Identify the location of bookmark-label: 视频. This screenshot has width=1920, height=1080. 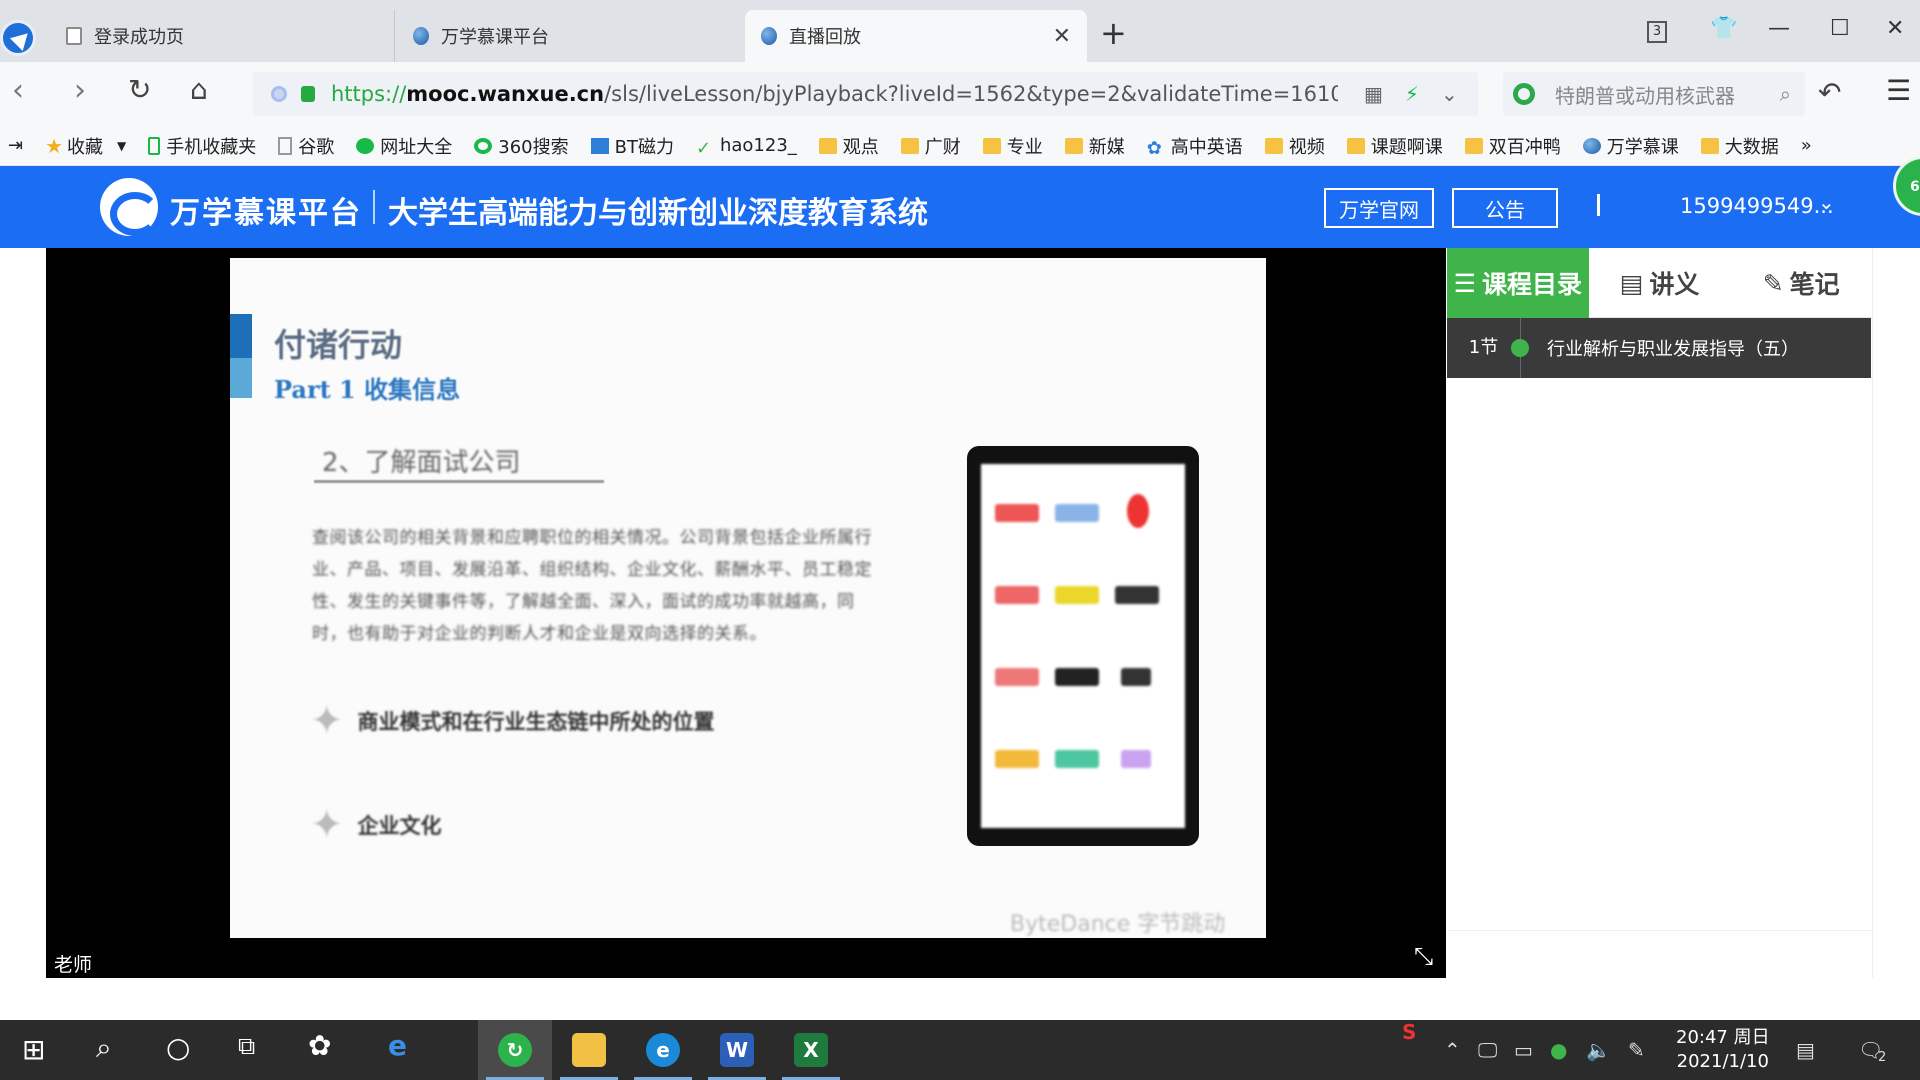
(1306, 147).